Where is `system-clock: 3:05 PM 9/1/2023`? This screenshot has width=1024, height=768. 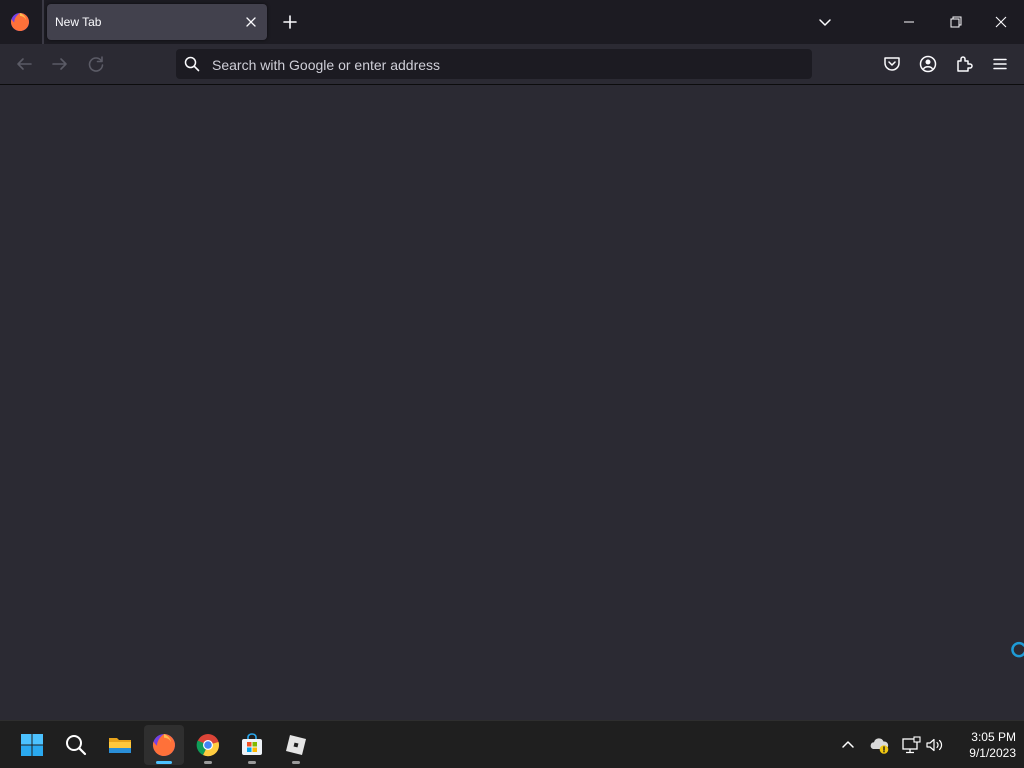
system-clock: 3:05 PM 9/1/2023 is located at coordinates (984, 745).